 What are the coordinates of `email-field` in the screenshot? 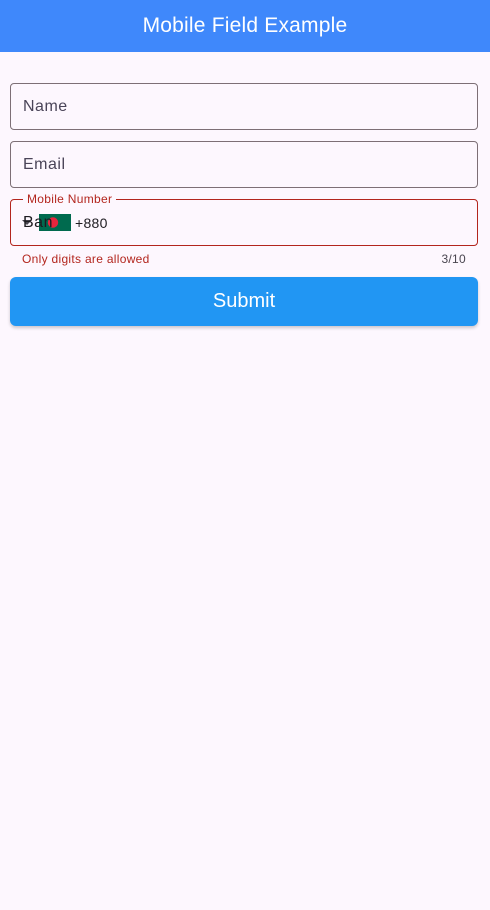 It's located at (244, 164).